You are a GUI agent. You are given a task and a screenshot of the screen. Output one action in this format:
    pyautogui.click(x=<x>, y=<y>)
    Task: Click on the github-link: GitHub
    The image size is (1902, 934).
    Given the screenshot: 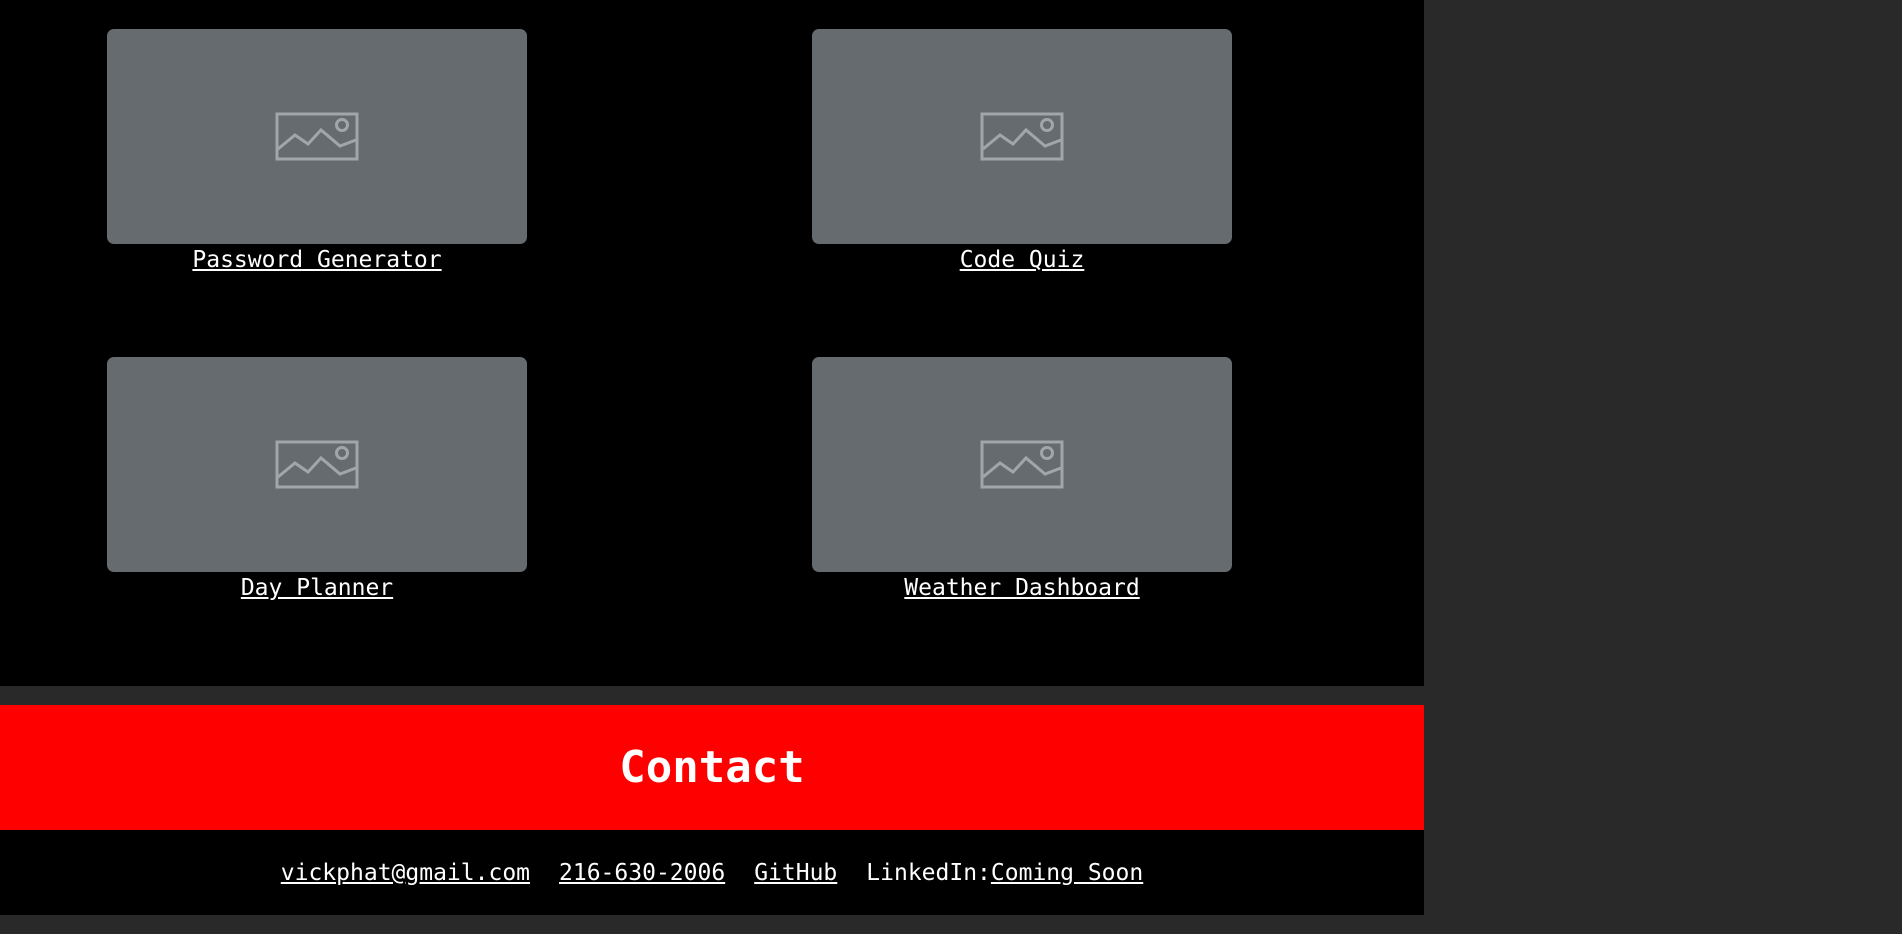 What is the action you would take?
    pyautogui.click(x=795, y=873)
    